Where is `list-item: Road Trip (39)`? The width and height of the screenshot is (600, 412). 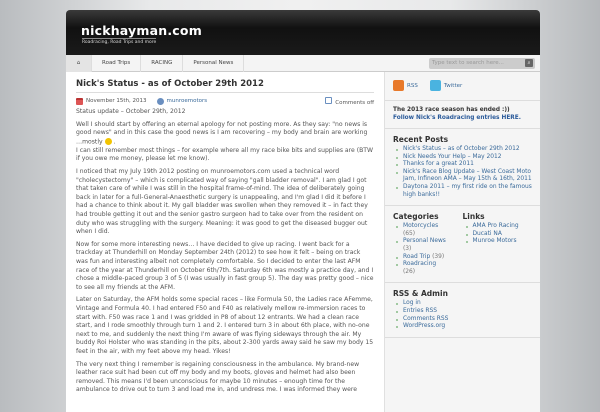
list-item: Road Trip (39) is located at coordinates (428, 258).